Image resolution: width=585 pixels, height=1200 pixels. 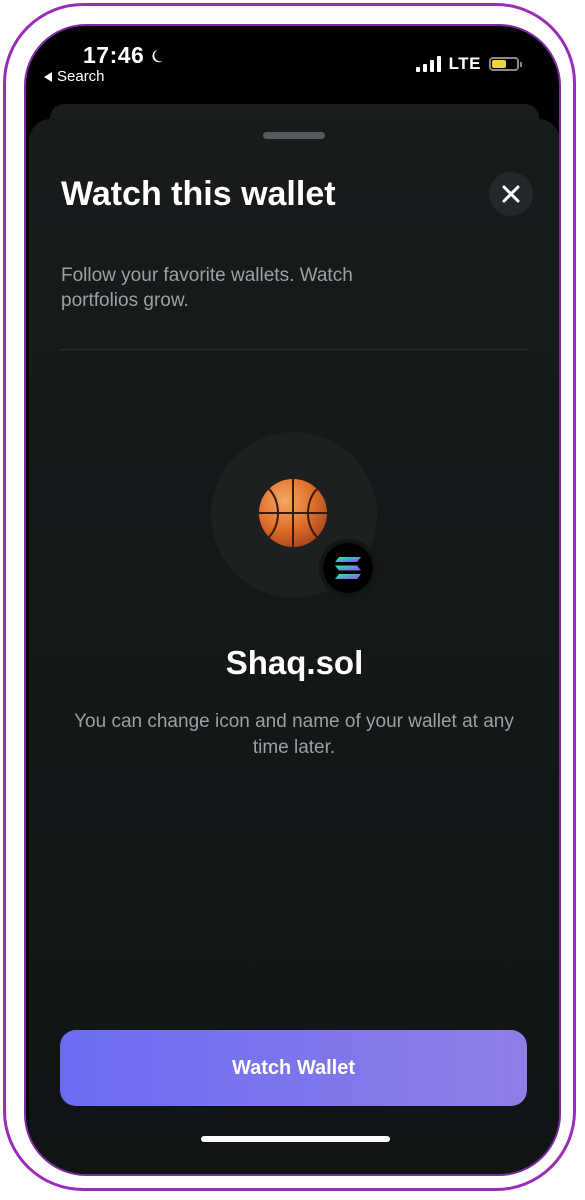 I want to click on battery-icon, so click(x=505, y=64).